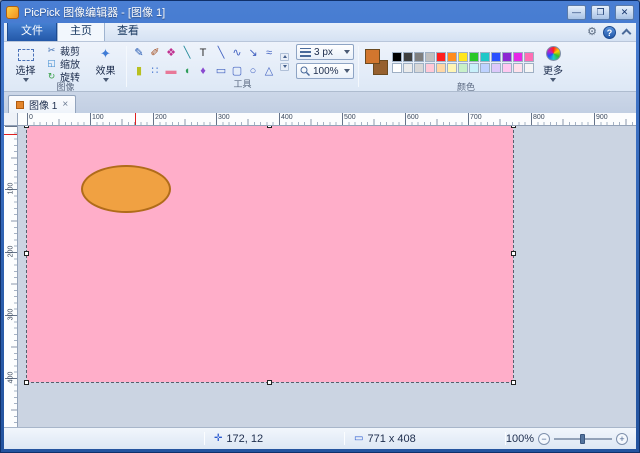  Describe the element at coordinates (65, 104) in the screenshot. I see `document-tab-close-icon: ×` at that location.